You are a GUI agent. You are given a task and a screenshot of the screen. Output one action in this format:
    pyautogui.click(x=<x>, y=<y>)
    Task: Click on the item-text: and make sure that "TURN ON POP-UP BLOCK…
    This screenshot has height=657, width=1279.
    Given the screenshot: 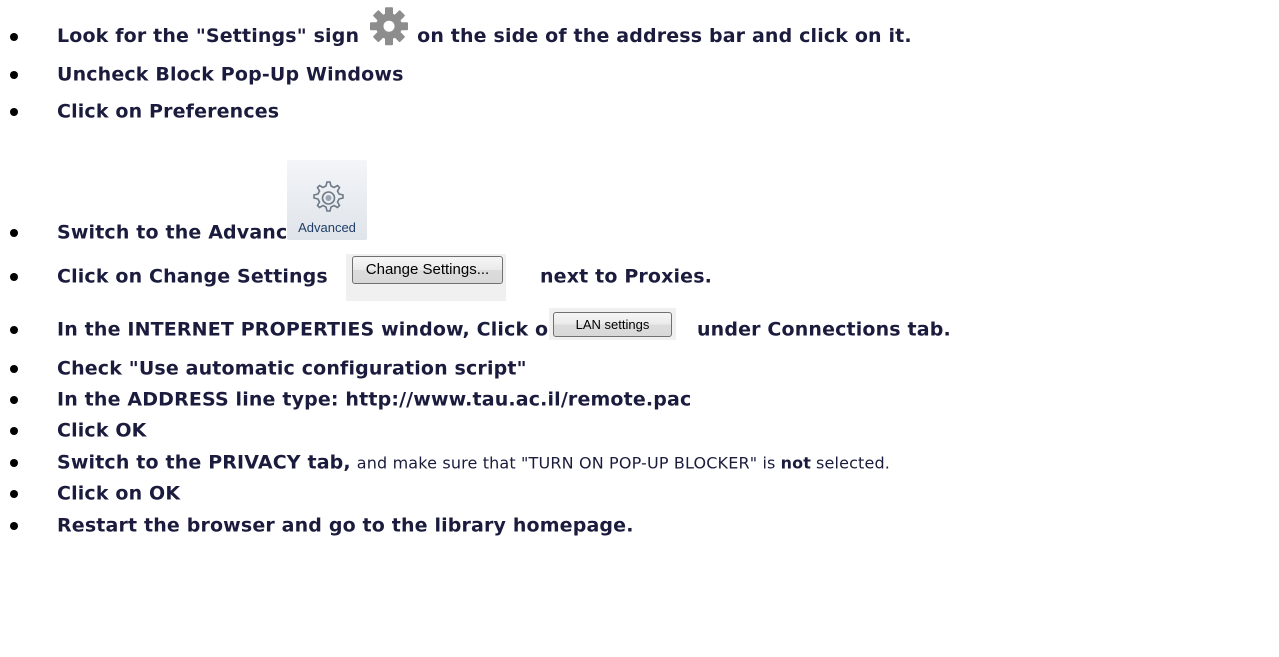 What is the action you would take?
    pyautogui.click(x=566, y=463)
    